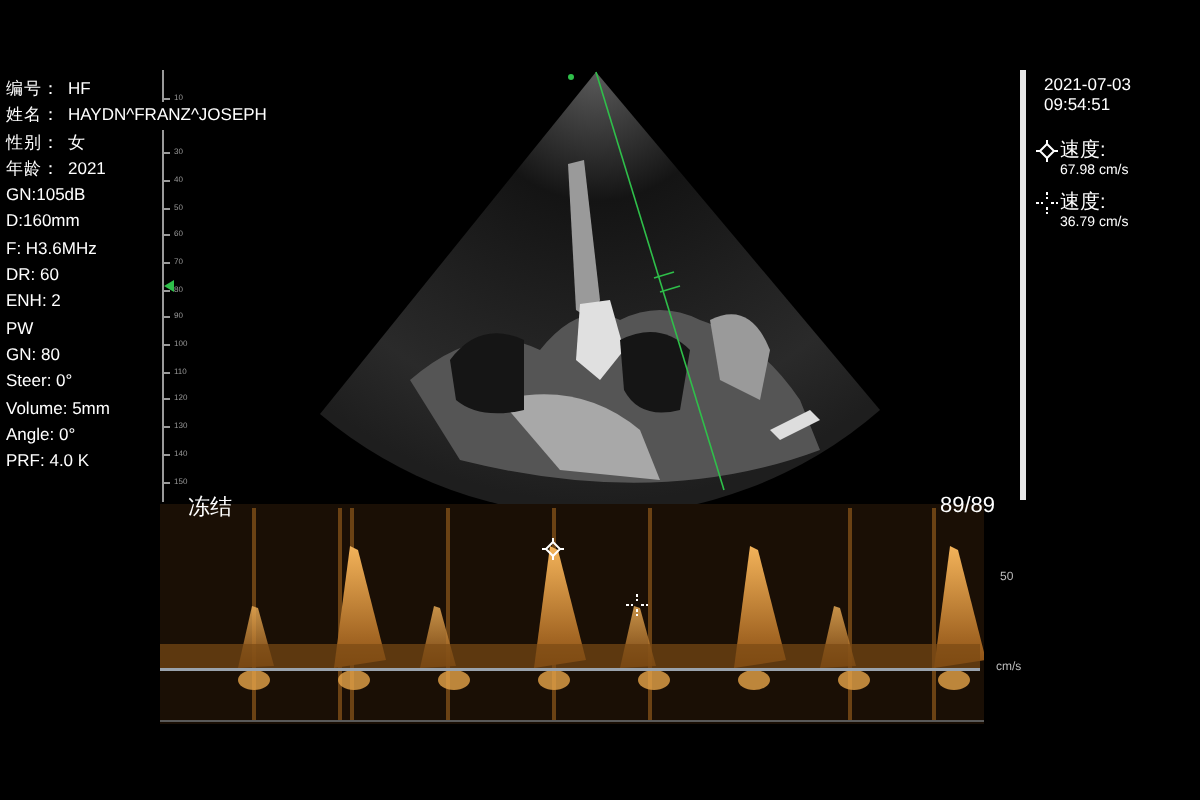 This screenshot has width=1200, height=800. What do you see at coordinates (33, 142) in the screenshot?
I see `field-label: 性别：` at bounding box center [33, 142].